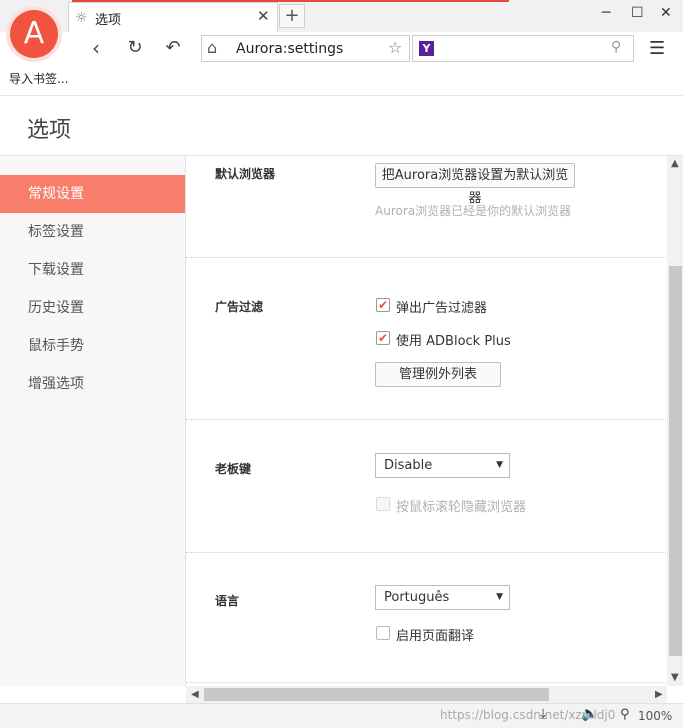 Image resolution: width=683 pixels, height=728 pixels. Describe the element at coordinates (92, 308) in the screenshot. I see `sidebar-item-history: 历史设置` at that location.